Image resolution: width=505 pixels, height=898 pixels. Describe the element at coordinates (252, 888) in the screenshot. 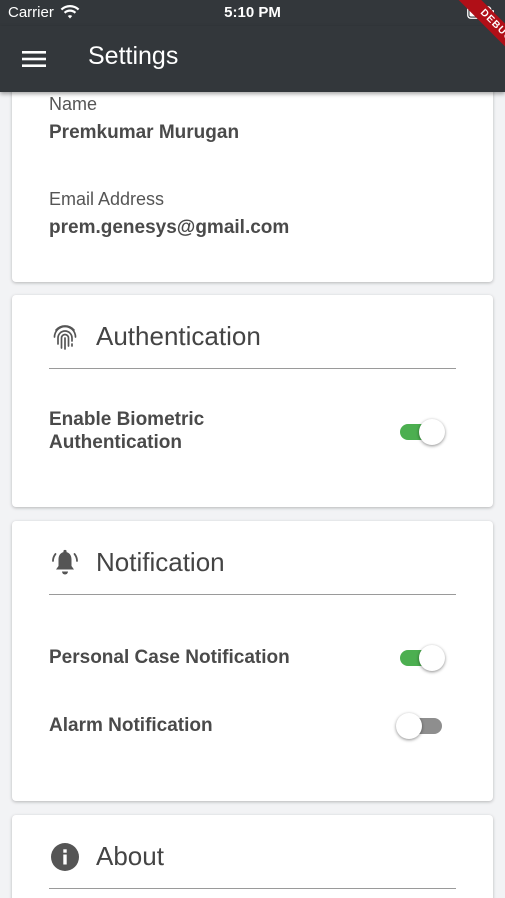

I see `about-divider` at that location.